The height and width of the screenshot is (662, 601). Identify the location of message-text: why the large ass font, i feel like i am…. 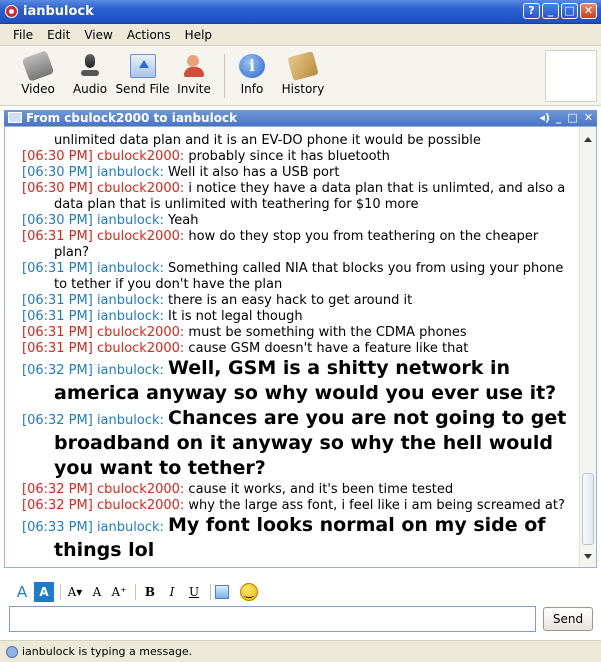
(376, 505).